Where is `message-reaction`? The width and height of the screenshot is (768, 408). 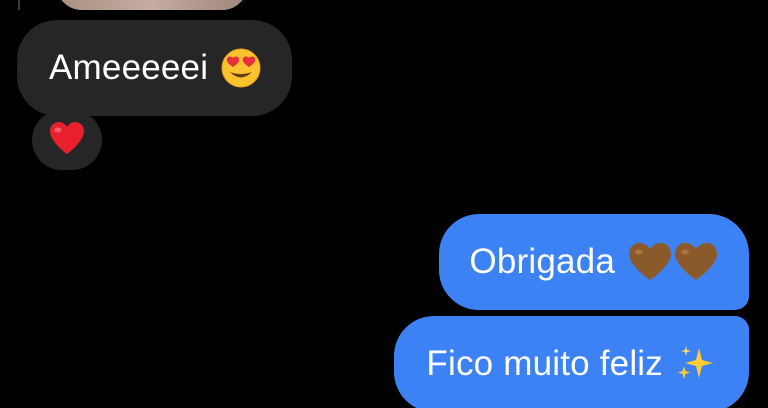 message-reaction is located at coordinates (67, 140).